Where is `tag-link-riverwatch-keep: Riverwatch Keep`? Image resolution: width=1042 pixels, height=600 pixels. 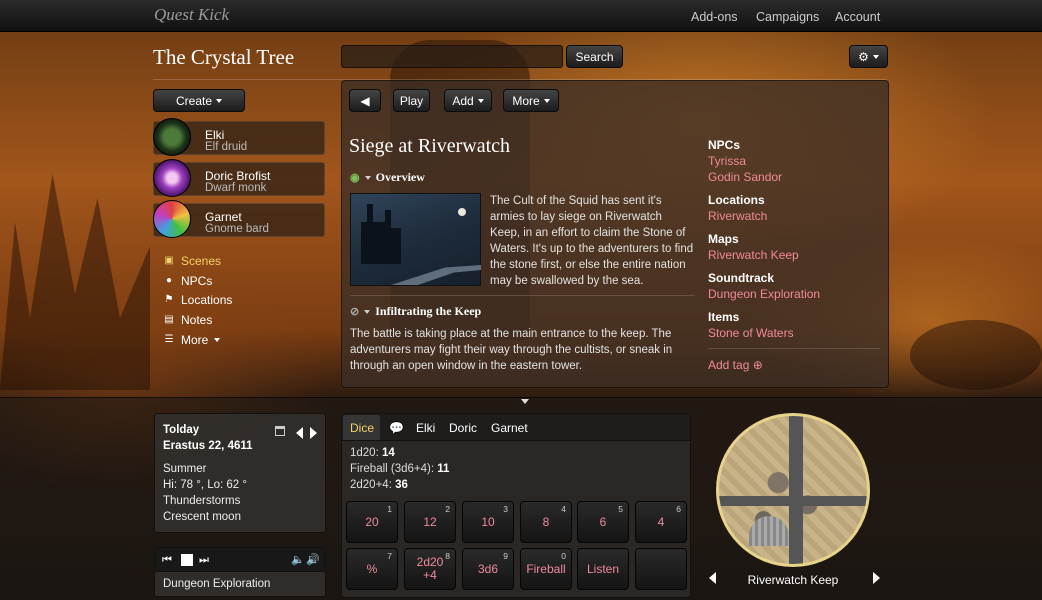
tag-link-riverwatch-keep: Riverwatch Keep is located at coordinates (753, 255).